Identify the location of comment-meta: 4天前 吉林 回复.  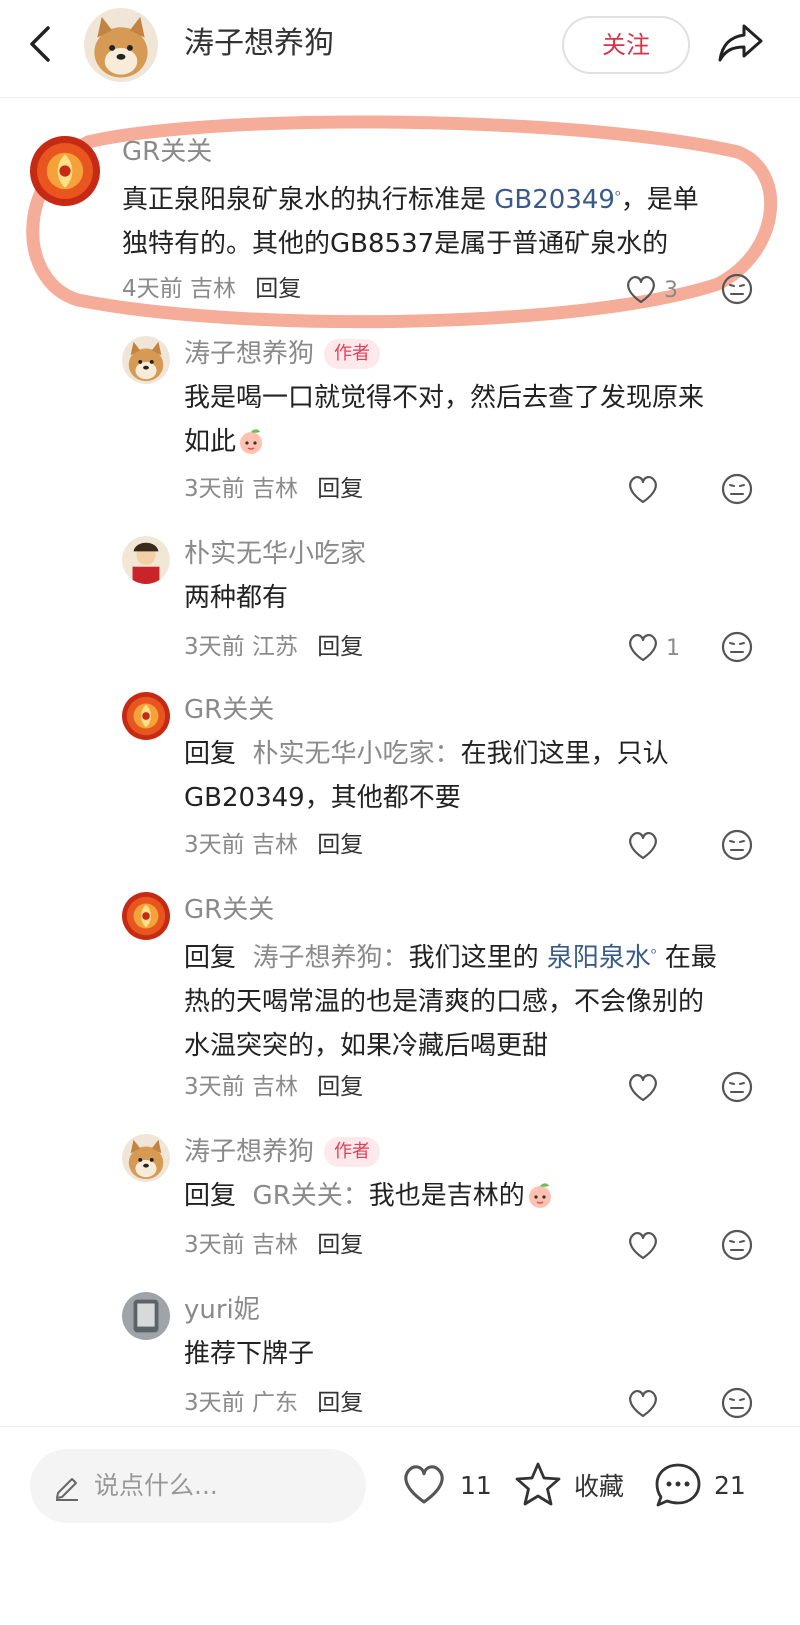
(211, 289).